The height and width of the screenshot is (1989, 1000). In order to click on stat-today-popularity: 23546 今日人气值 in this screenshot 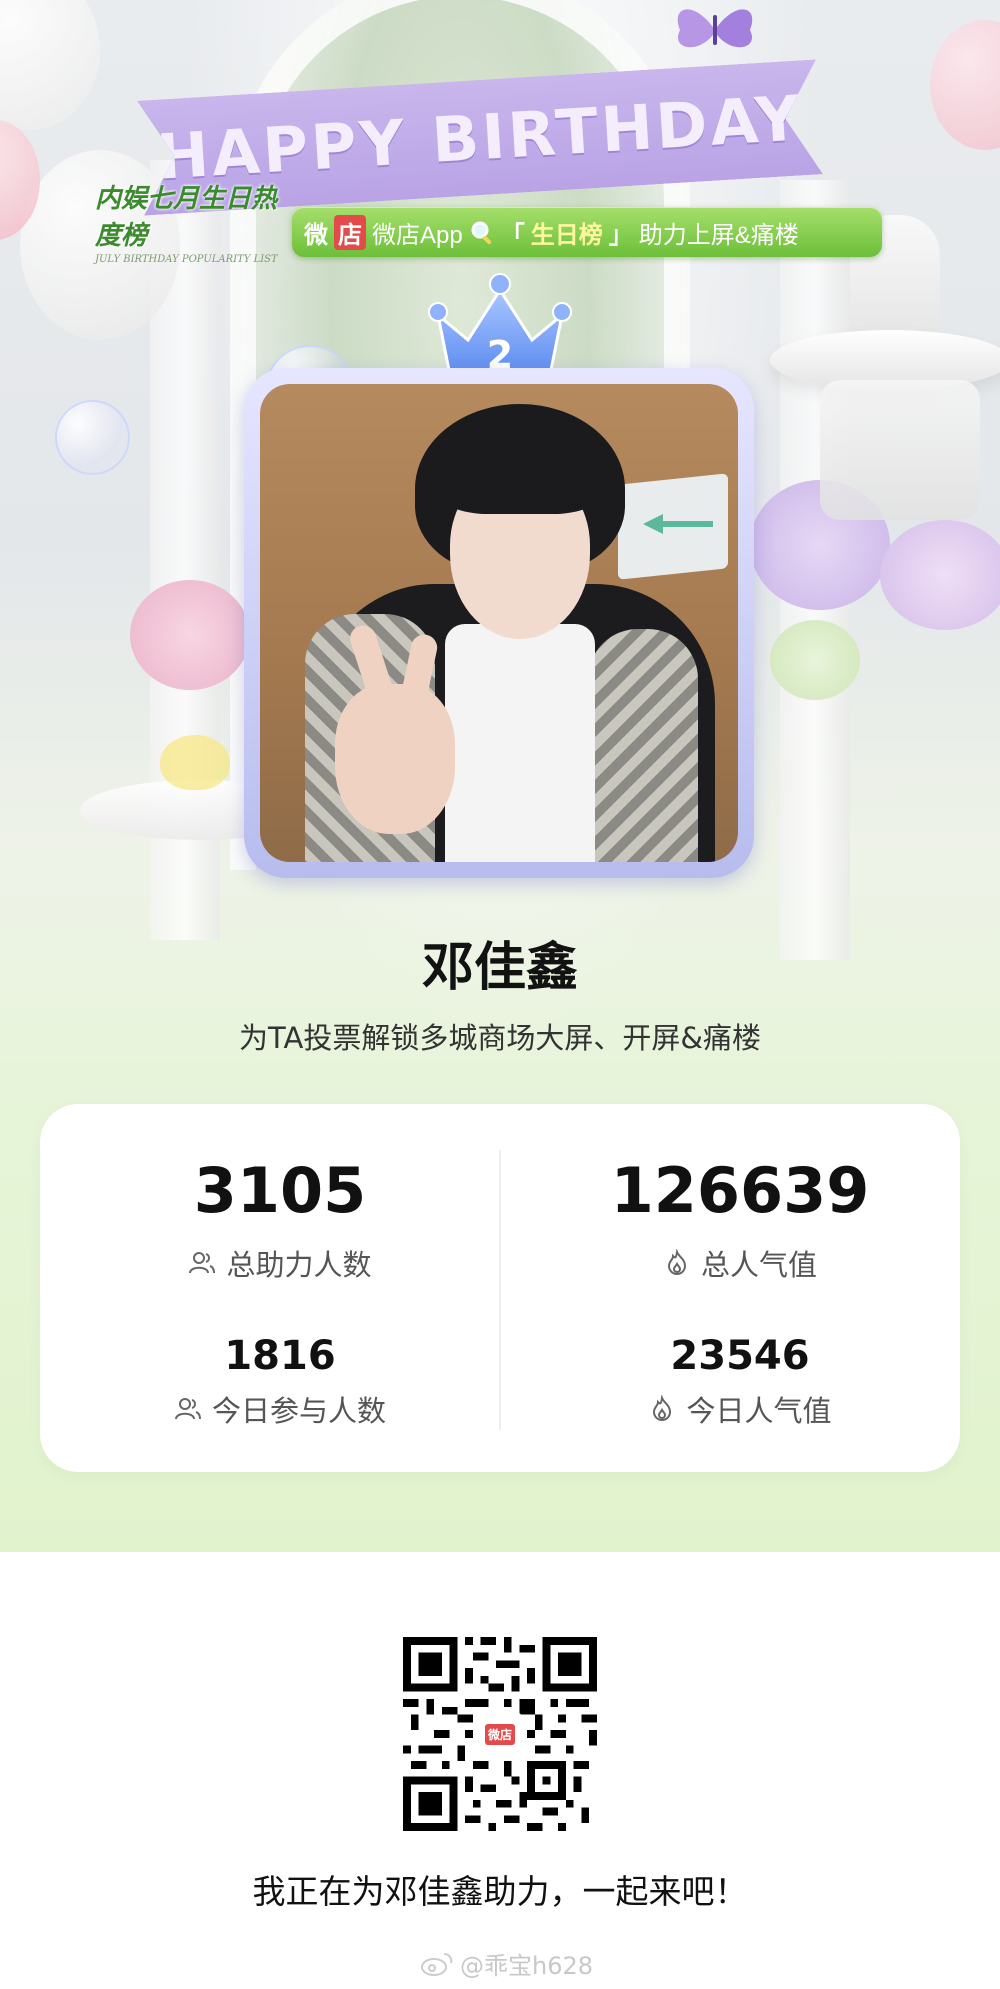, I will do `click(740, 1383)`.